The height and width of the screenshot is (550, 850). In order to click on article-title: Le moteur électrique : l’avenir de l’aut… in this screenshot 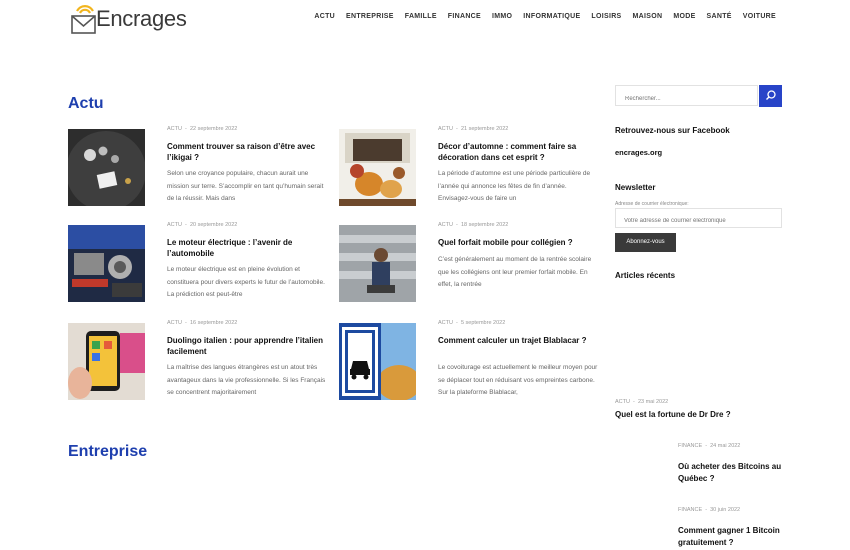, I will do `click(247, 248)`.